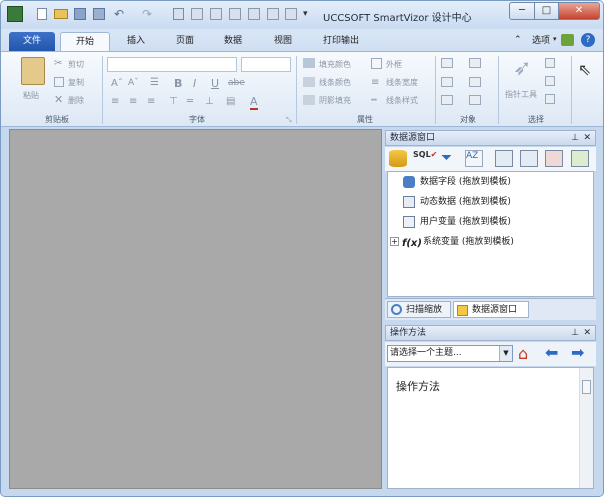 The height and width of the screenshot is (497, 604). Describe the element at coordinates (475, 82) in the screenshot. I see `object-size-icon` at that location.